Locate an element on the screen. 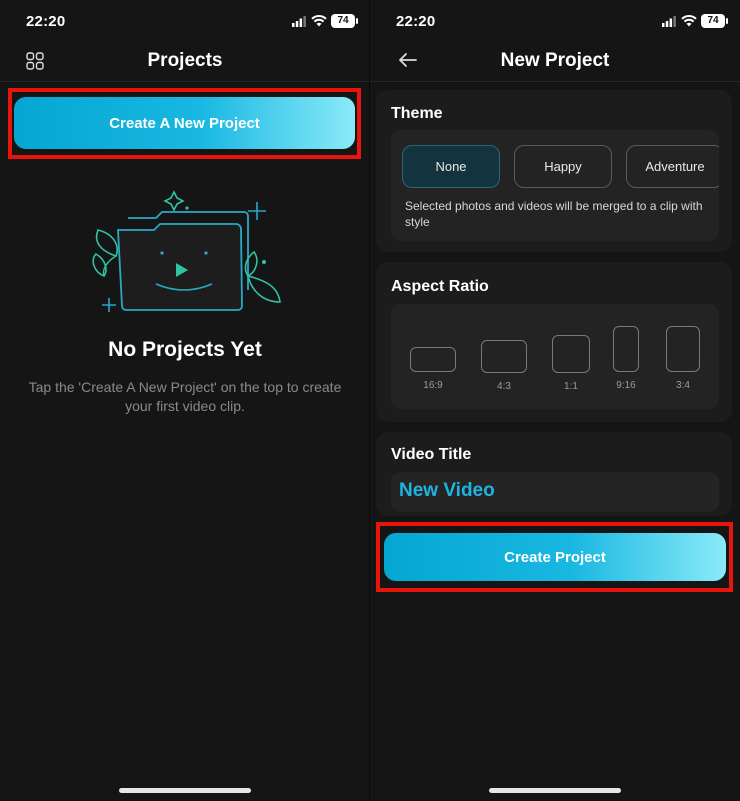 The height and width of the screenshot is (801, 740). aspect-ratio-title: Aspect Ratio is located at coordinates (440, 286).